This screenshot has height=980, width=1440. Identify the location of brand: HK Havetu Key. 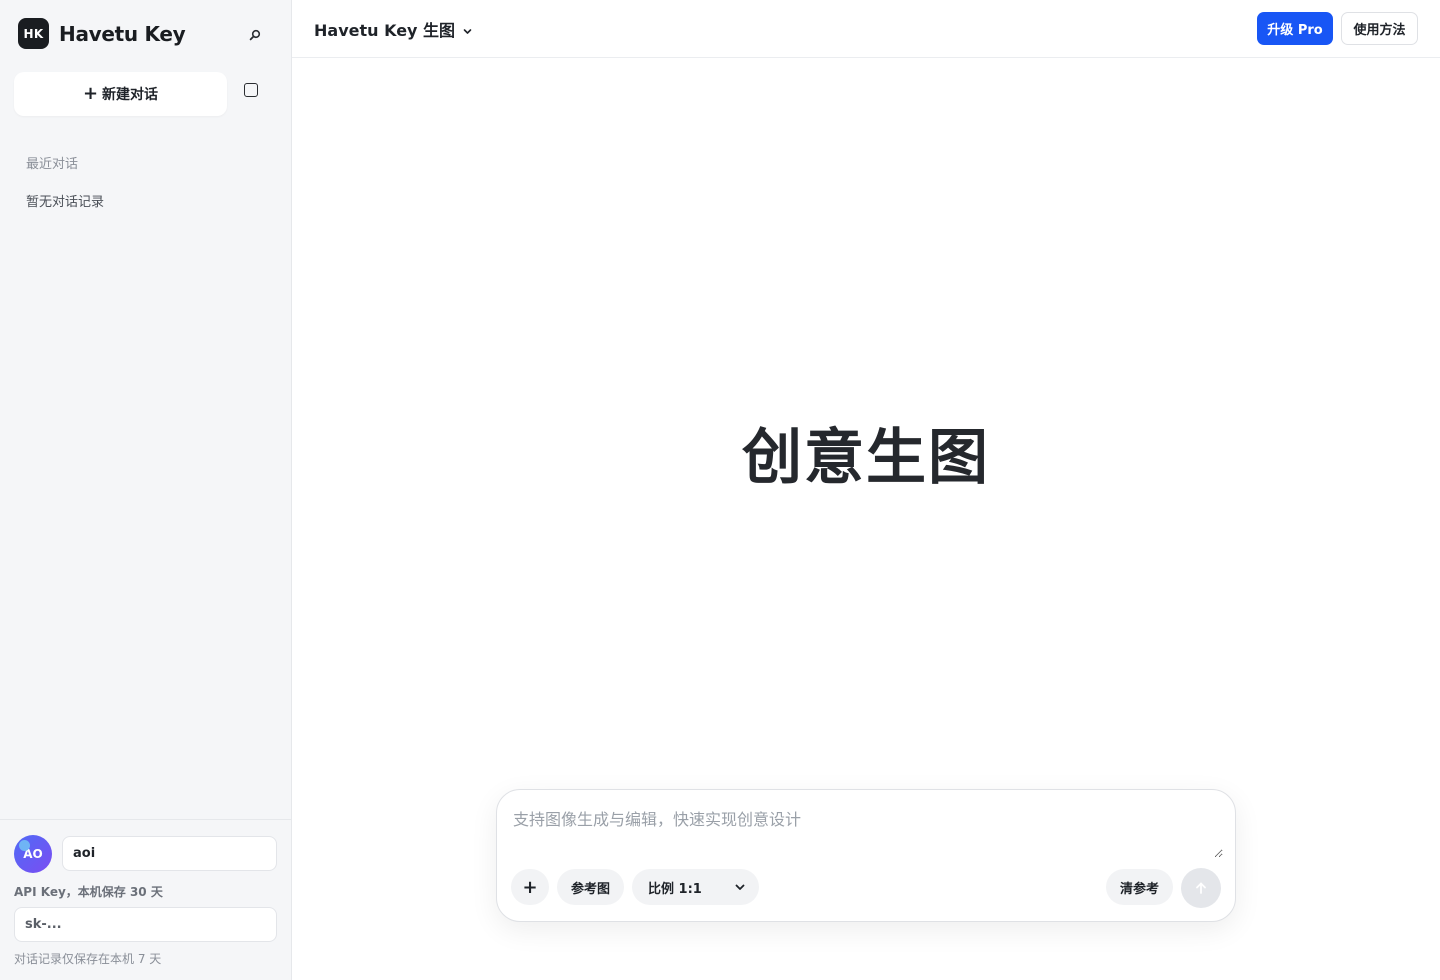
(102, 33).